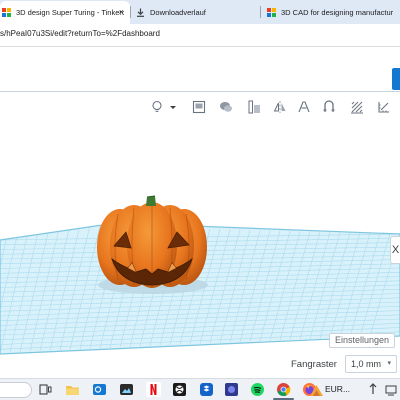 The height and width of the screenshot is (400, 400). I want to click on tab-title: 3D CAD for designing manufacturing, so click(337, 12).